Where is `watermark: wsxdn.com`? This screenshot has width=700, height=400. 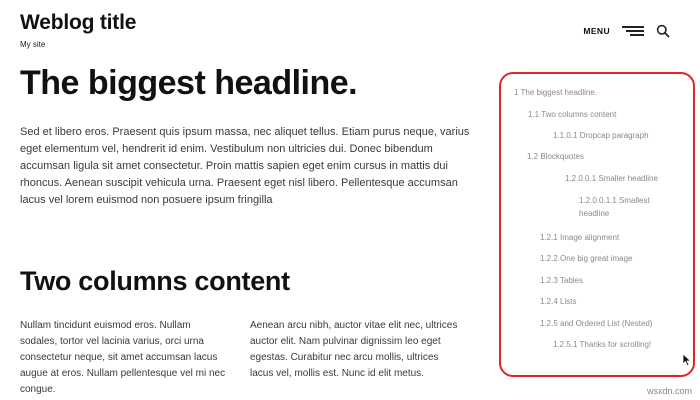 watermark: wsxdn.com is located at coordinates (669, 391).